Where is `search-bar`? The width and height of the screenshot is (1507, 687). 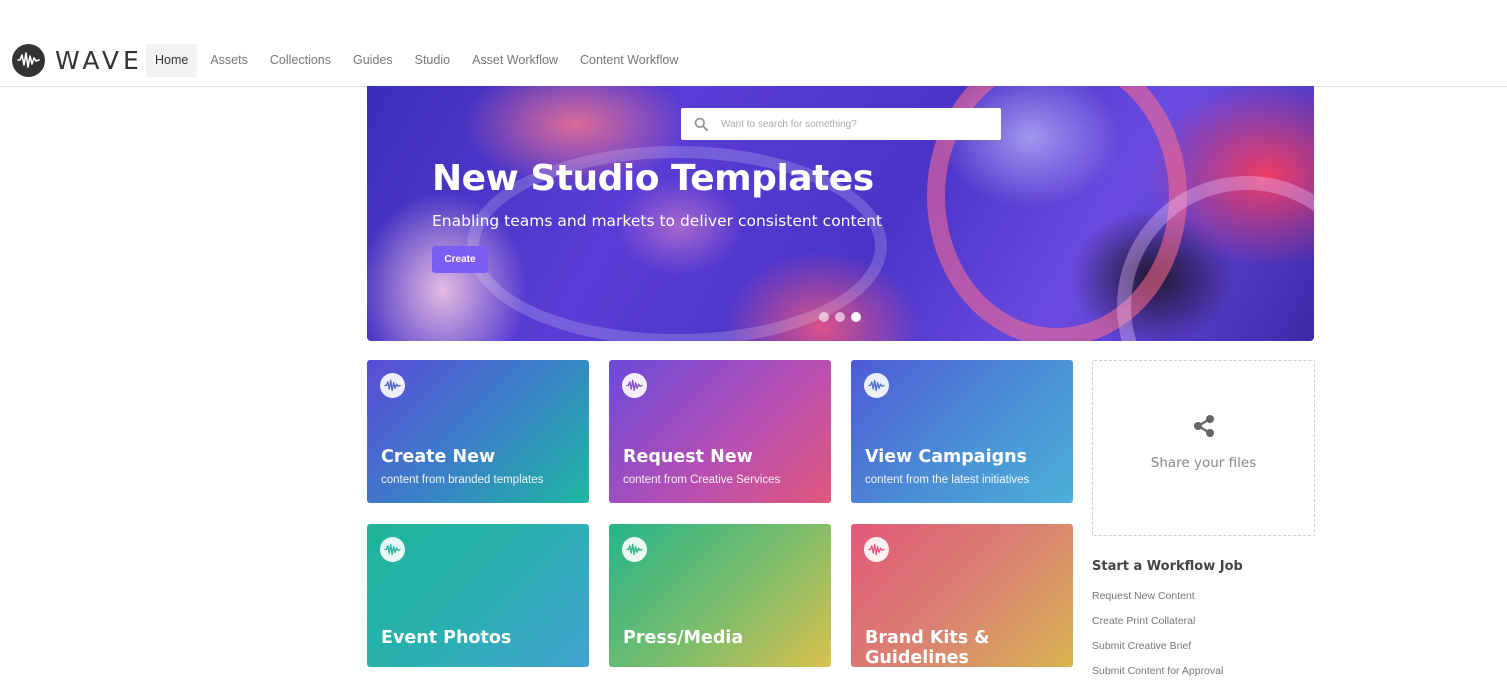 search-bar is located at coordinates (841, 124).